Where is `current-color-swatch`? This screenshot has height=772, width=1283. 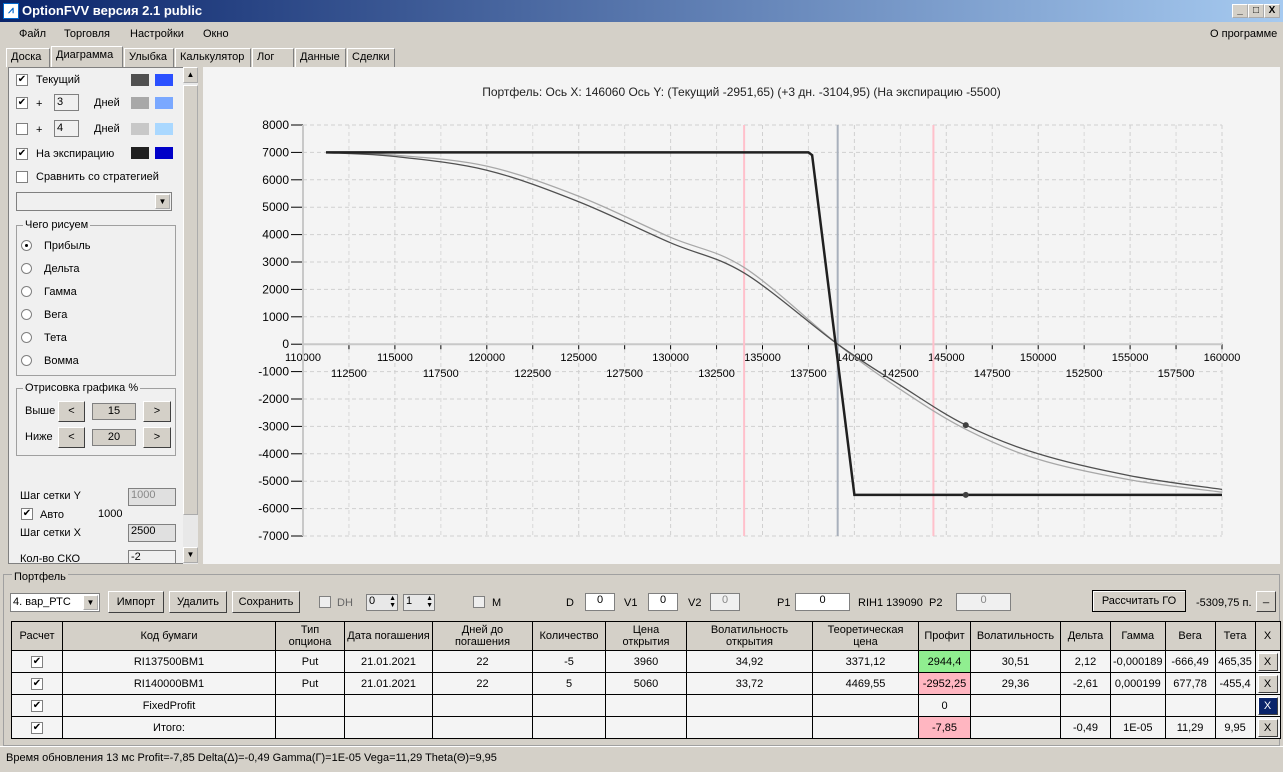
current-color-swatch is located at coordinates (140, 80).